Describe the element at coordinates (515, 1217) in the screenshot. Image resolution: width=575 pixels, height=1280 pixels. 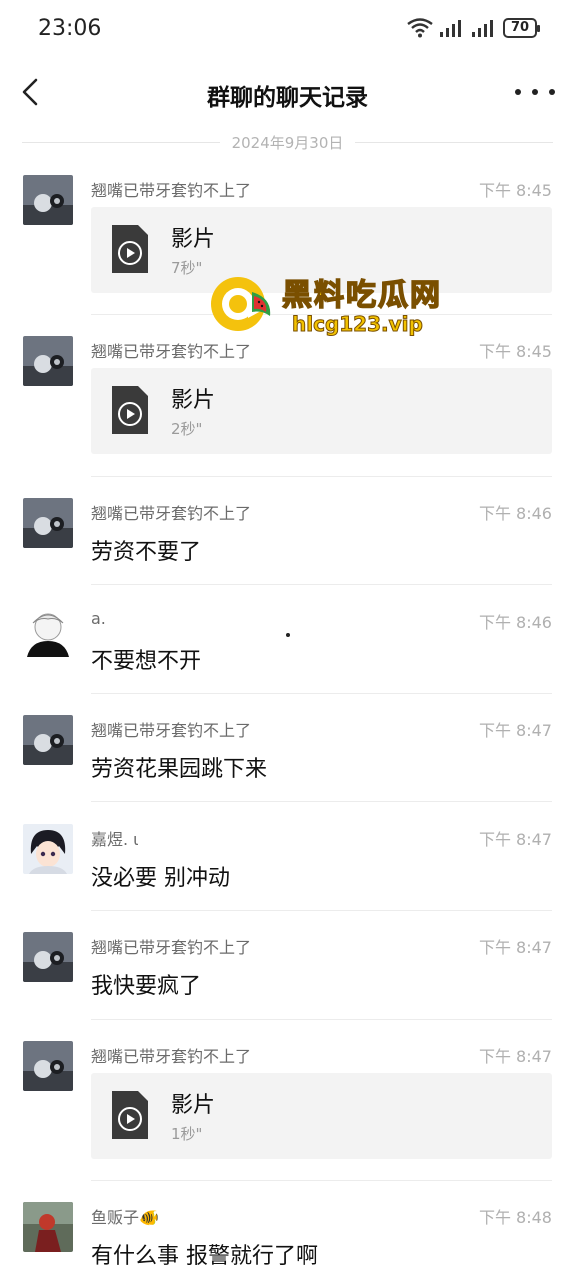
I see `message-time: 下午 8:48` at that location.